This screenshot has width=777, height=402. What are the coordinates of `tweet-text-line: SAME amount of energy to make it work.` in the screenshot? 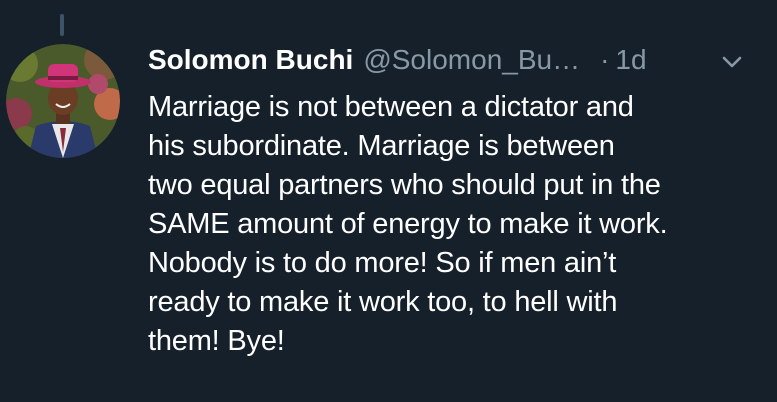 It's located at (408, 224).